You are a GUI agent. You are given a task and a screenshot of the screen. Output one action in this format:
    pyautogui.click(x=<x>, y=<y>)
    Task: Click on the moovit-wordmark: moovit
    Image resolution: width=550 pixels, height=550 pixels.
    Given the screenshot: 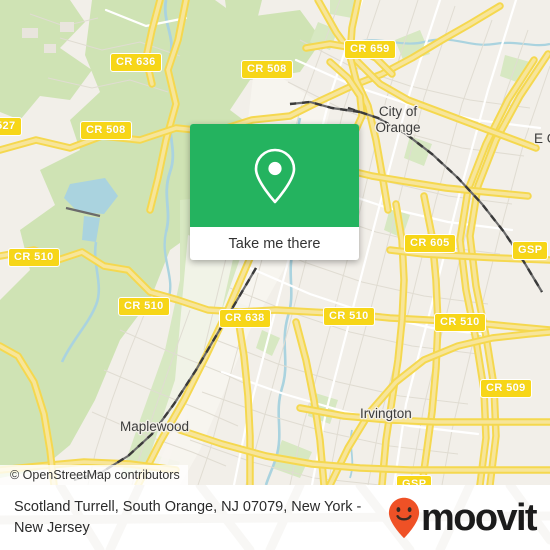 What is the action you would take?
    pyautogui.click(x=479, y=517)
    